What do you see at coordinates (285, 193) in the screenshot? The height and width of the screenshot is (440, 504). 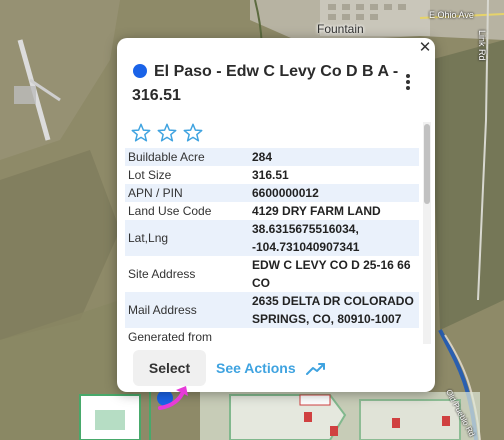 I see `row-value: 6600000012` at bounding box center [285, 193].